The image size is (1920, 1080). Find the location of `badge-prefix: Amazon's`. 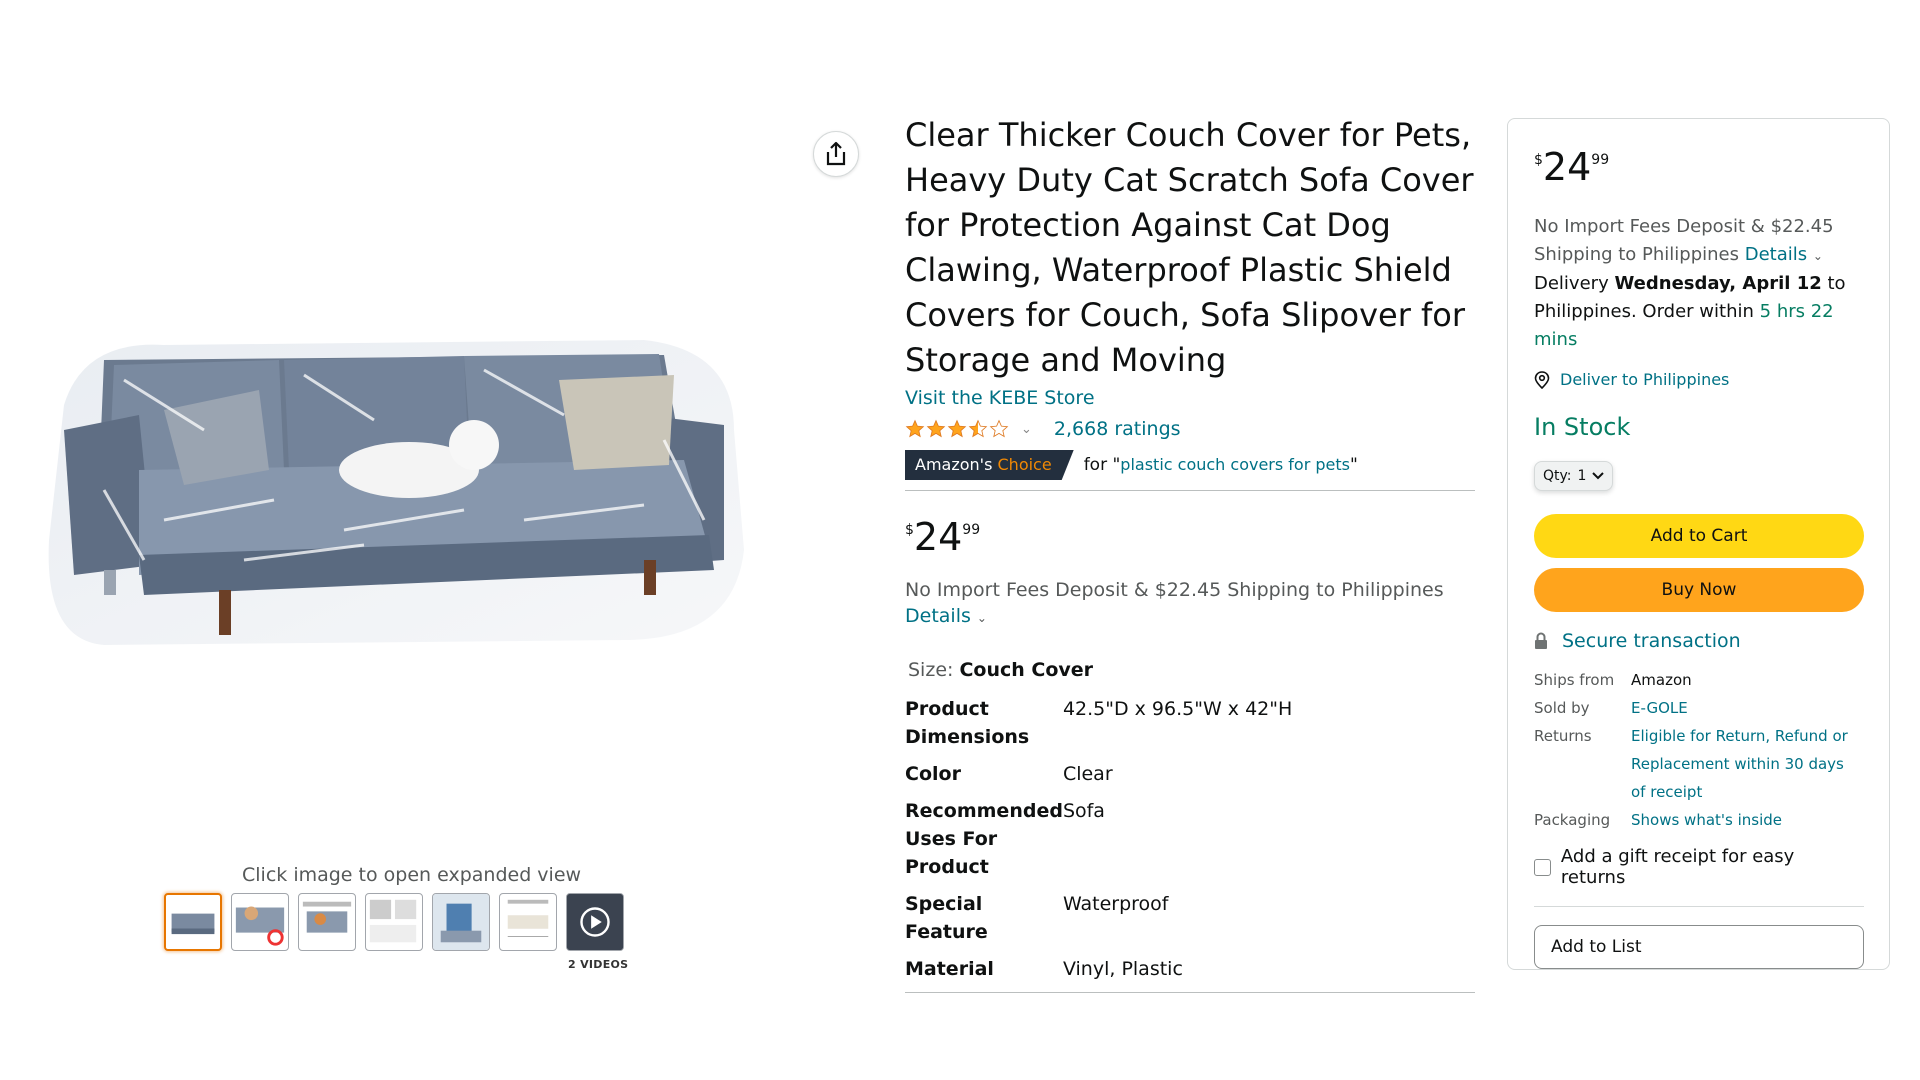

badge-prefix: Amazon's is located at coordinates (954, 464).